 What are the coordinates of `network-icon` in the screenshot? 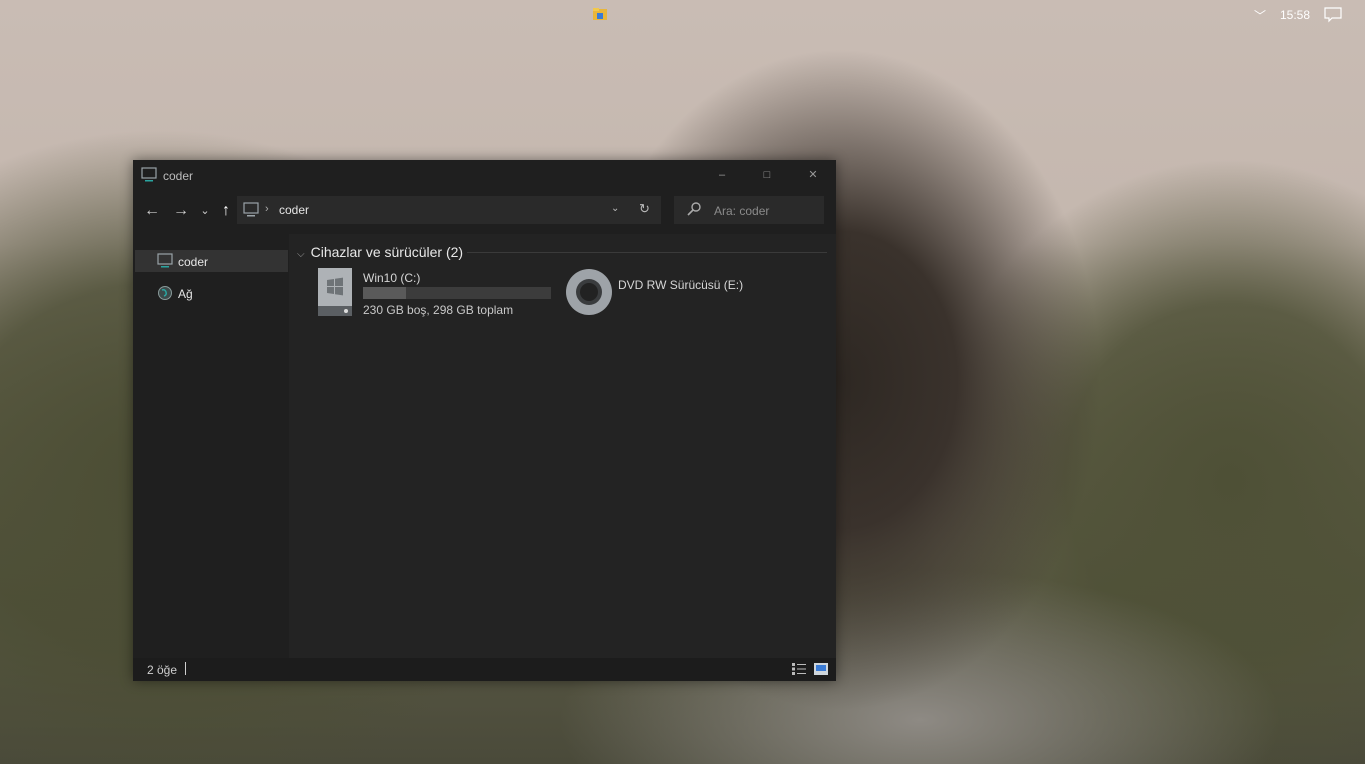 It's located at (165, 293).